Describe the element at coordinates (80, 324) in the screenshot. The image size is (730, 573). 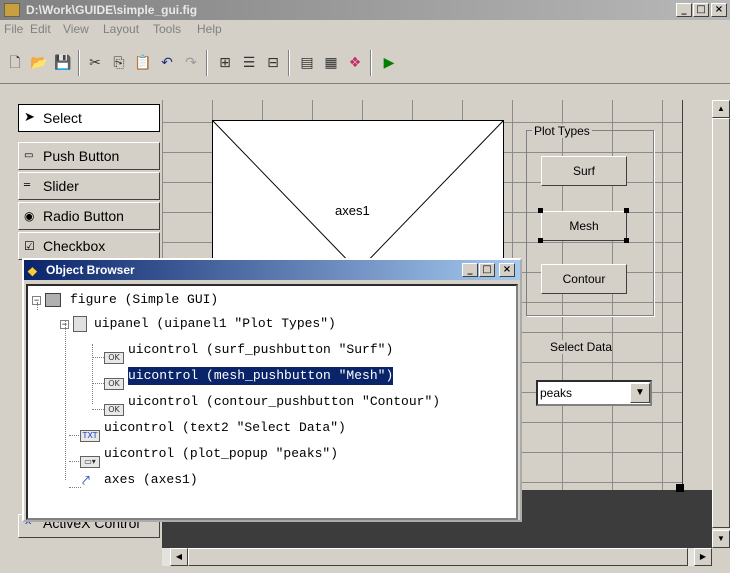
I see `uipanel-icon` at that location.